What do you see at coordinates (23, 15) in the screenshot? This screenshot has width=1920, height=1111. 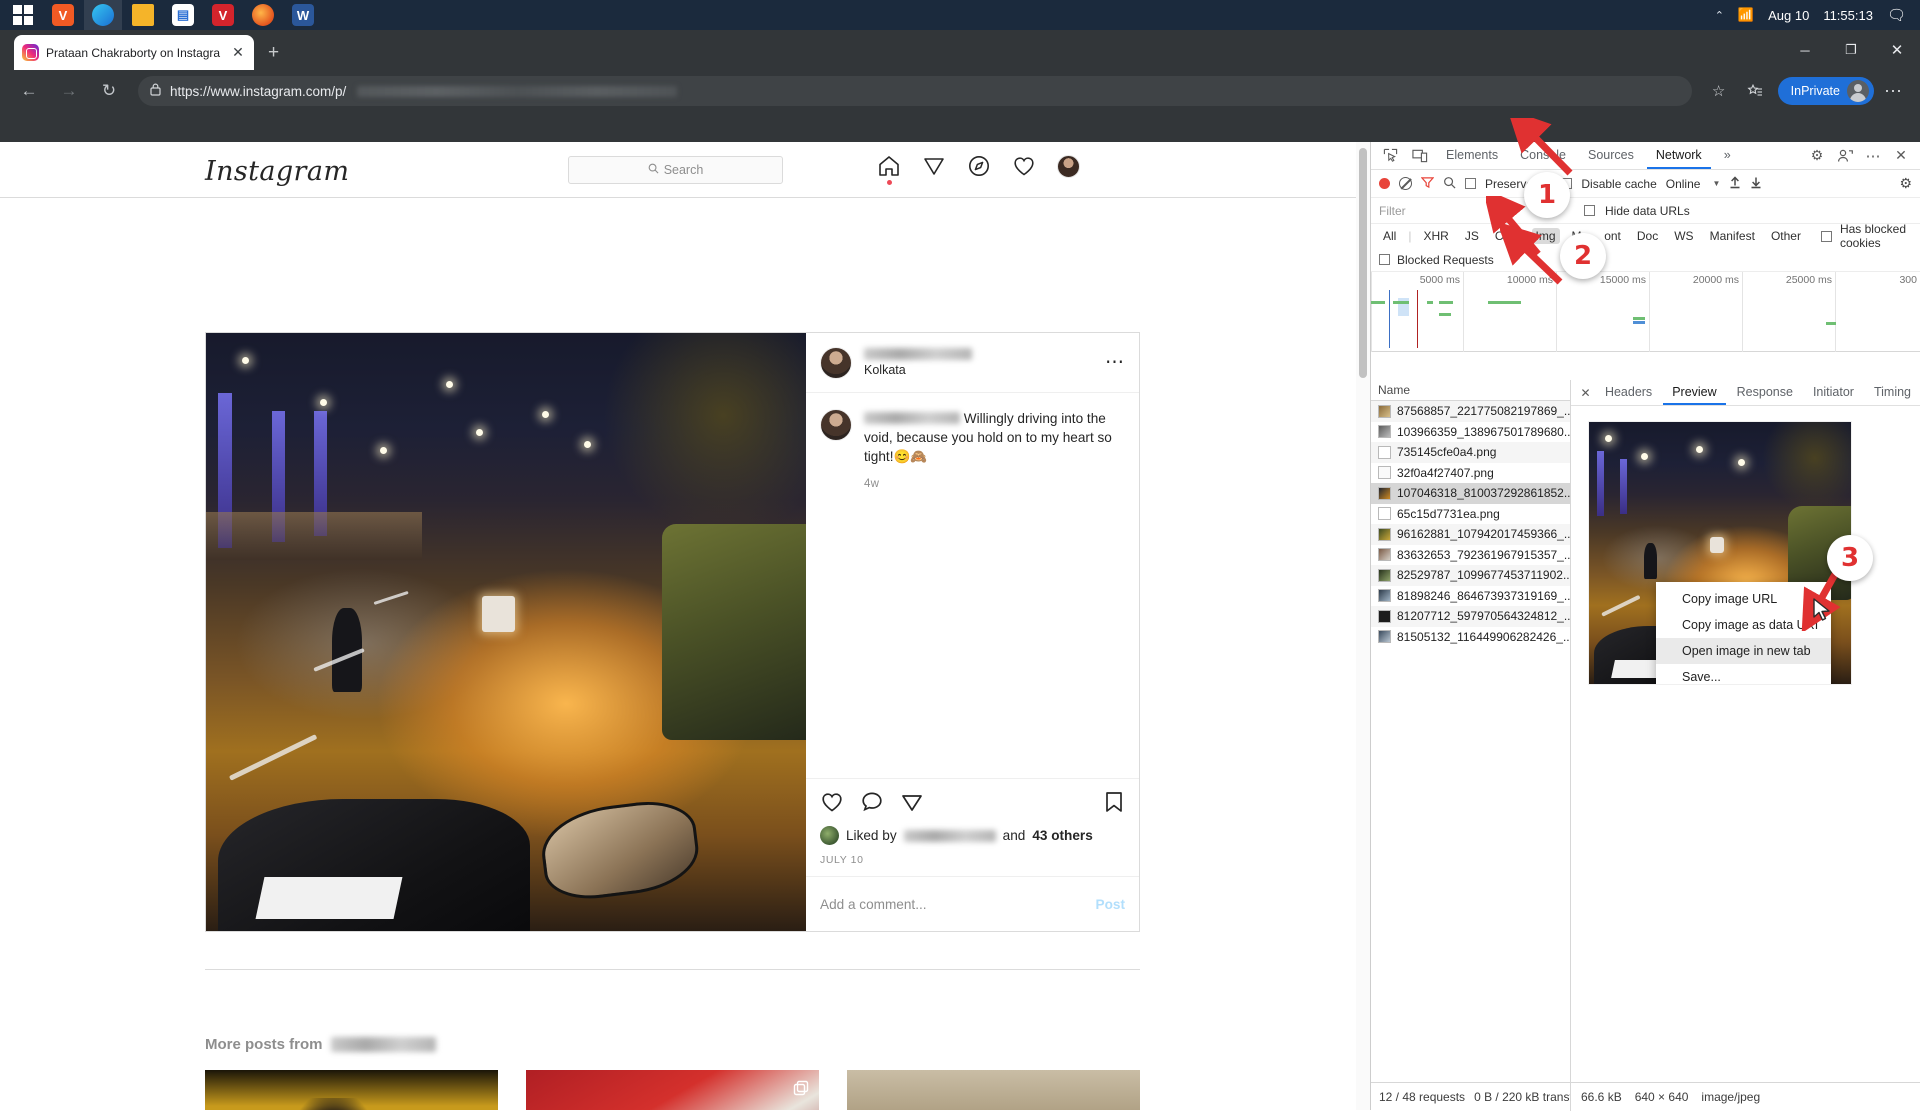 I see `start-icon` at bounding box center [23, 15].